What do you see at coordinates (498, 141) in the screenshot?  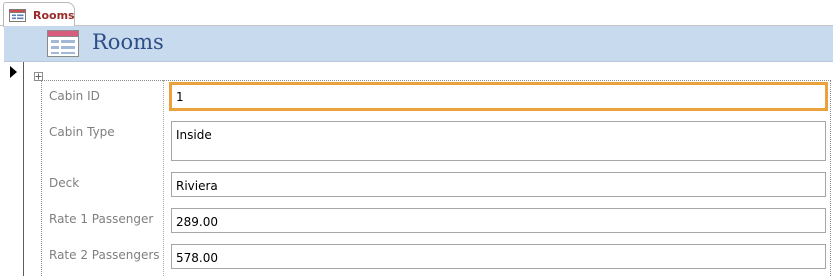 I see `cabin-type-field: Inside` at bounding box center [498, 141].